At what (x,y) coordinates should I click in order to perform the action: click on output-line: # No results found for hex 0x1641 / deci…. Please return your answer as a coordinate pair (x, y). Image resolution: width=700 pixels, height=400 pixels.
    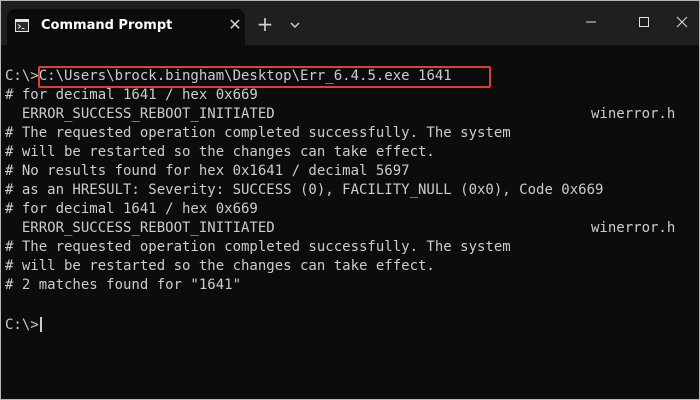
    Looking at the image, I should click on (207, 171).